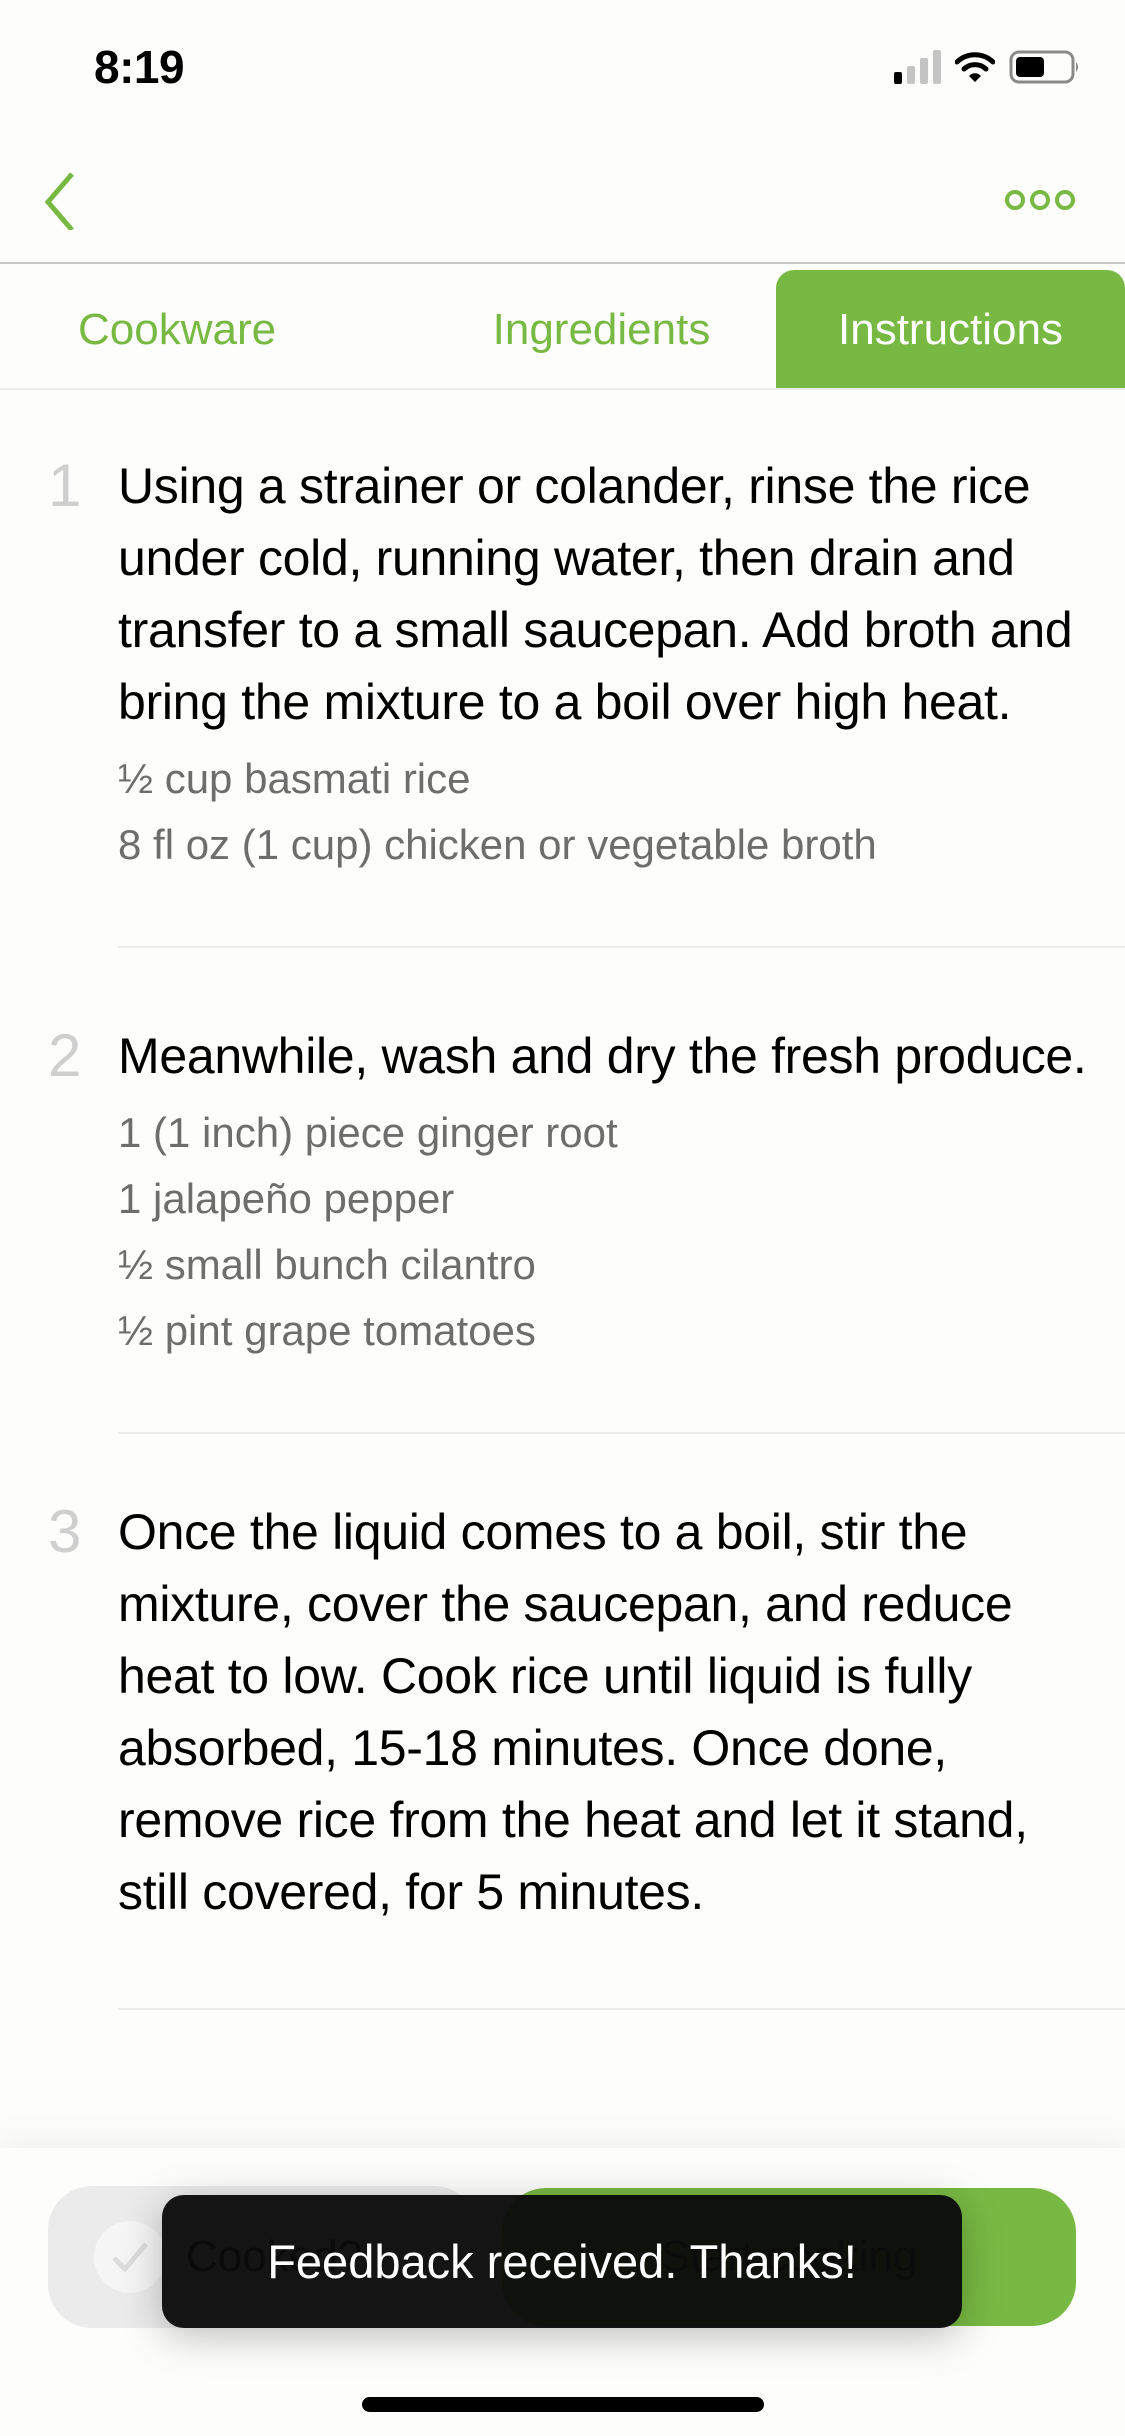  I want to click on ingredient-item: 1 jalapeño pepper, so click(286, 1198).